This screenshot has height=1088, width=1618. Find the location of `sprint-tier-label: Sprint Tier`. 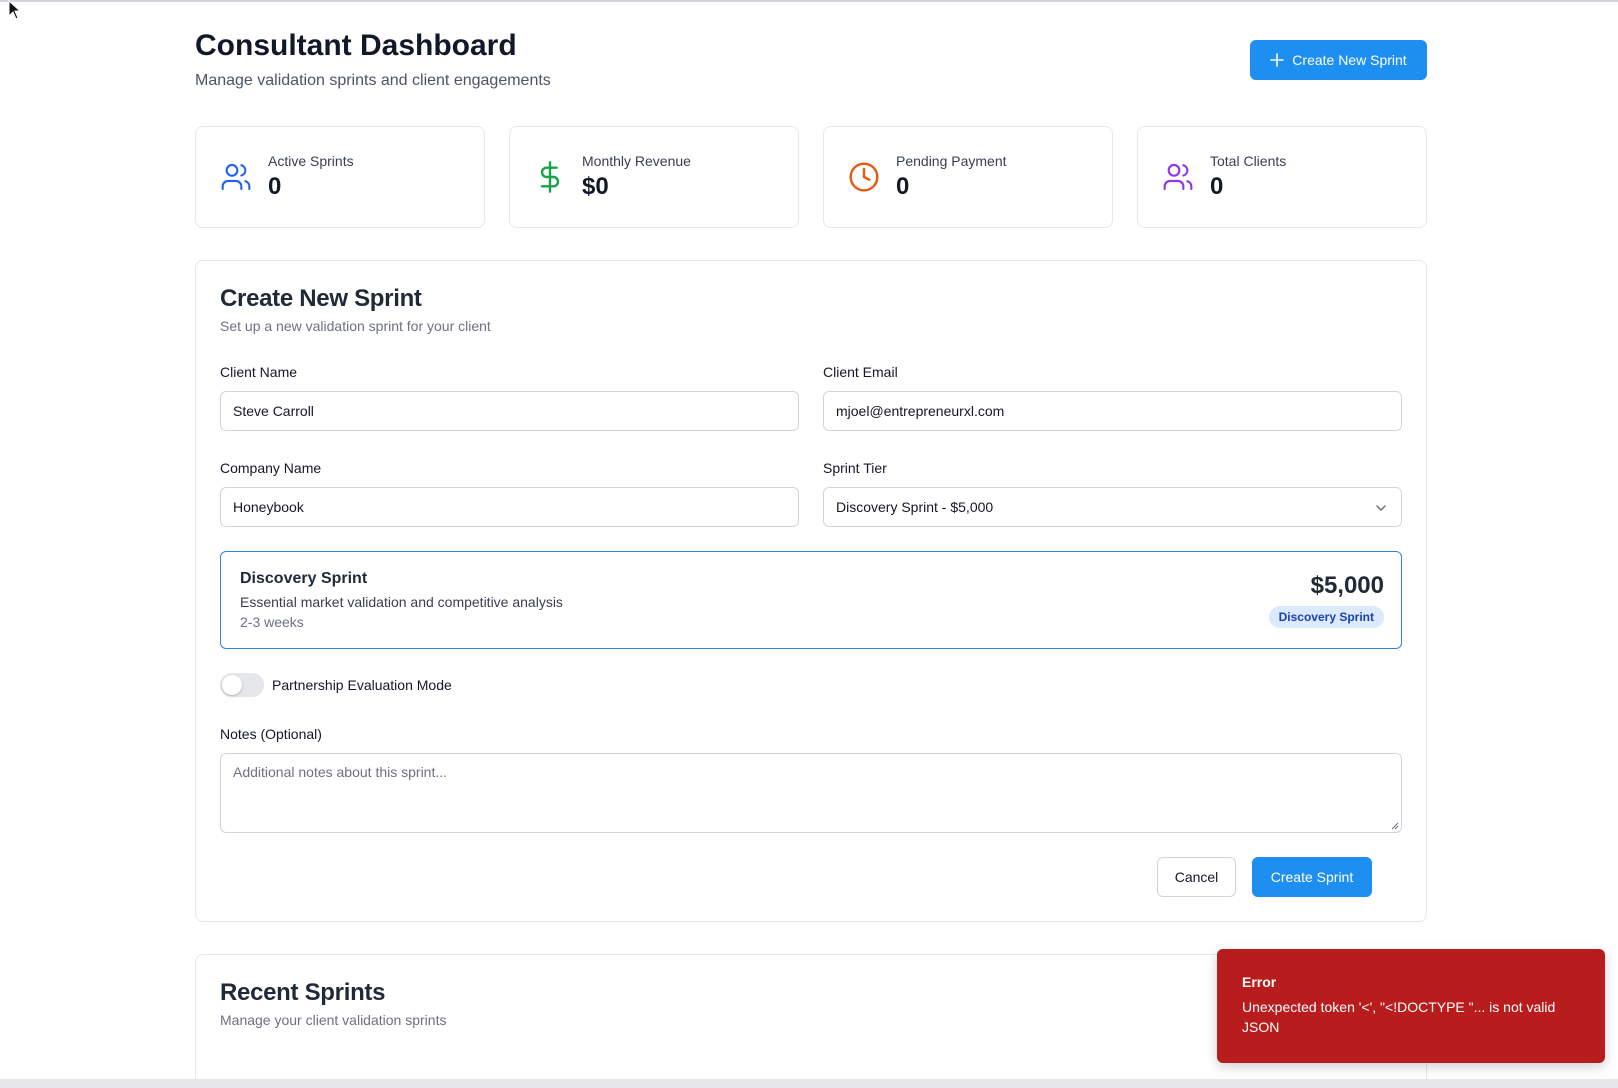

sprint-tier-label: Sprint Tier is located at coordinates (855, 468).